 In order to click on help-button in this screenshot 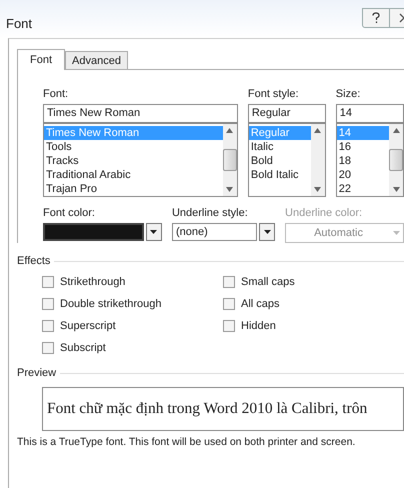, I will do `click(376, 18)`.